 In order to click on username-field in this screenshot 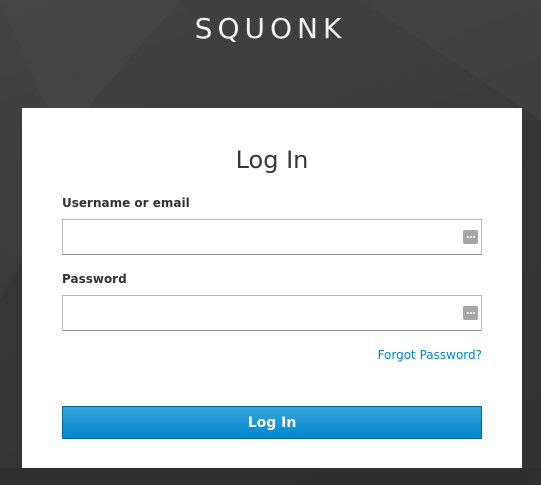, I will do `click(272, 237)`.